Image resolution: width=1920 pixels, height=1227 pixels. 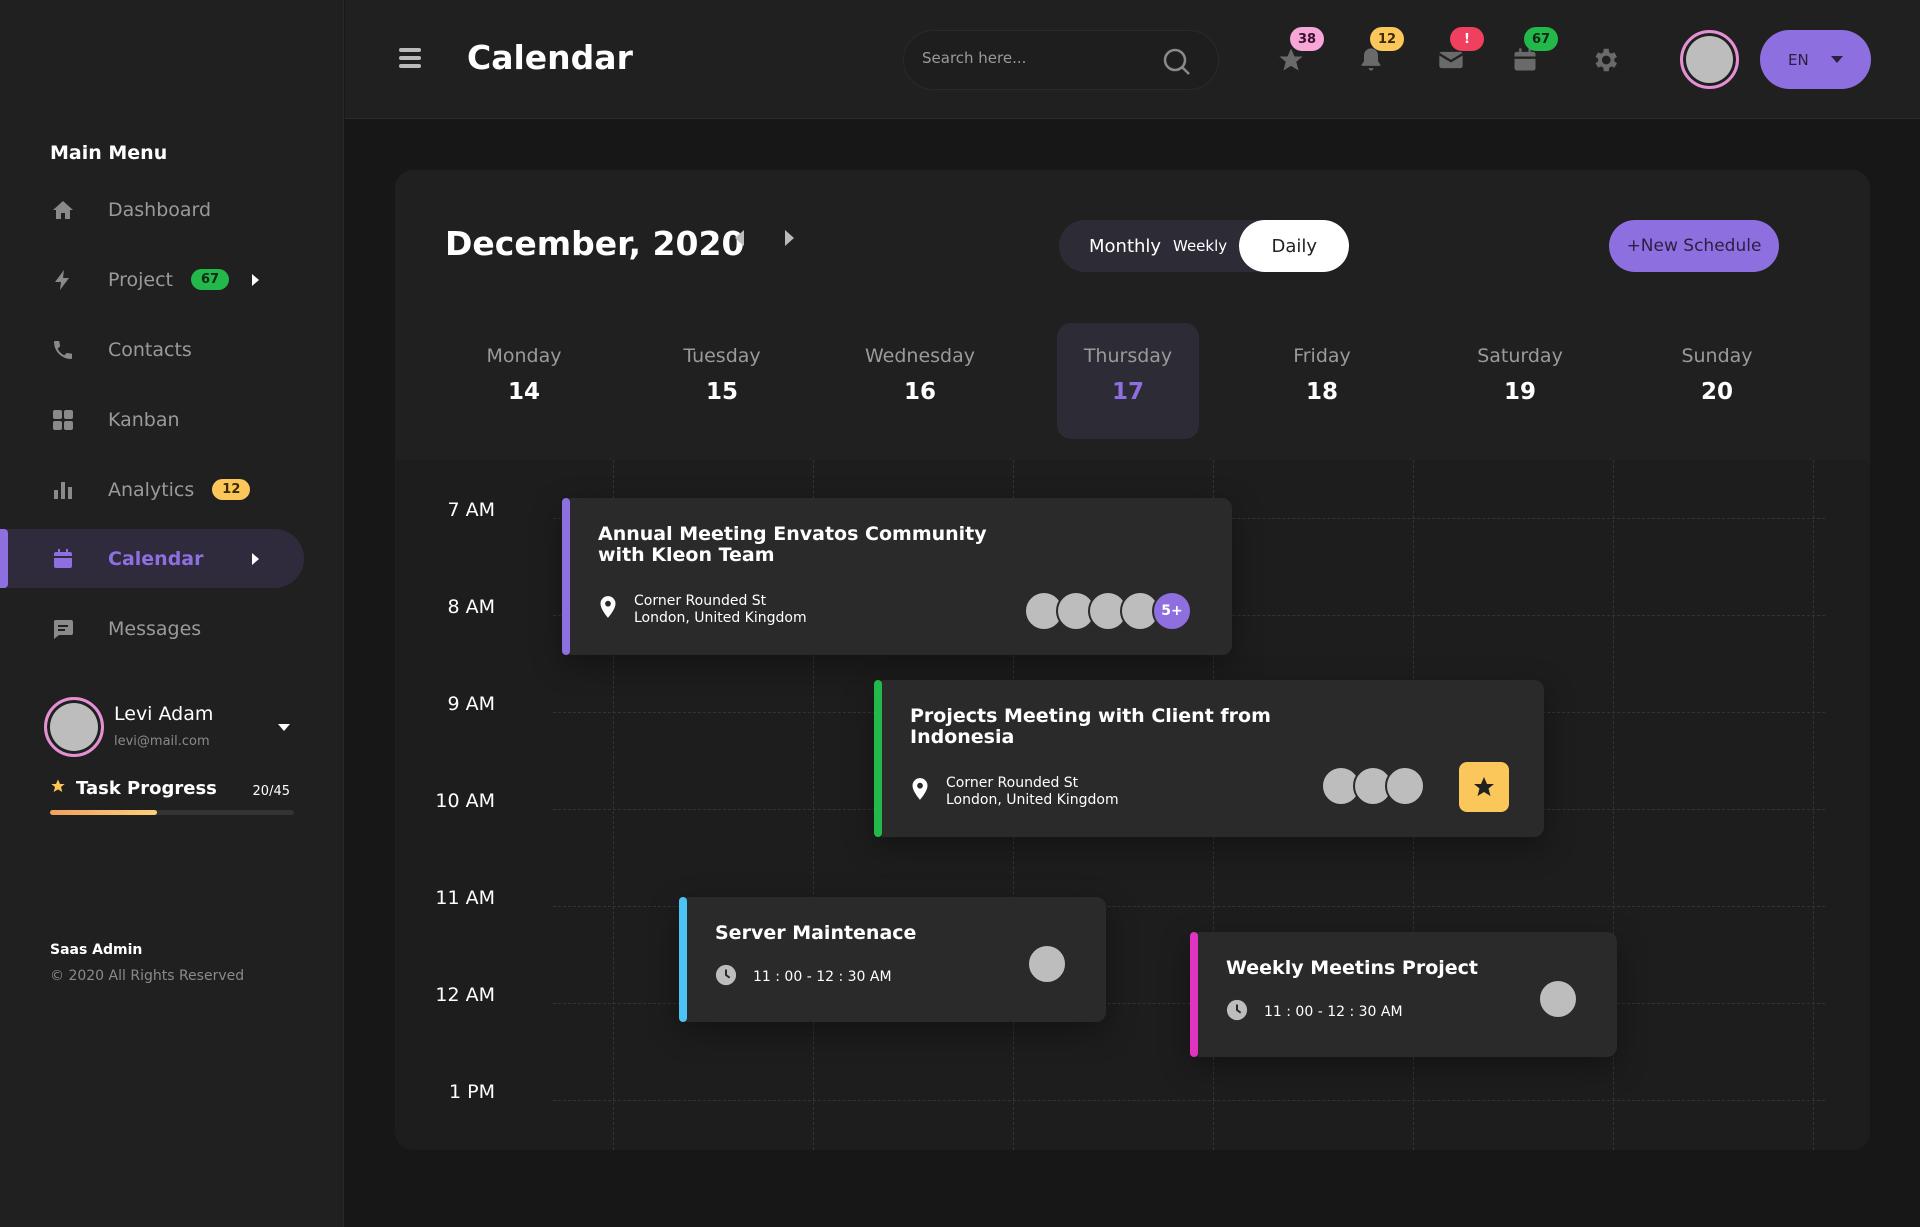 I want to click on day-column-header: Sunday 20, so click(x=1717, y=381).